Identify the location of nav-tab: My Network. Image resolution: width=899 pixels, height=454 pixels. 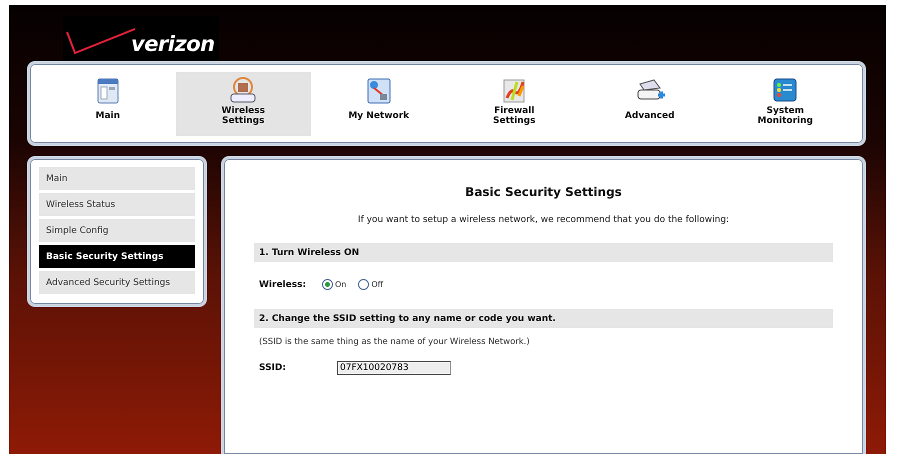
(378, 104).